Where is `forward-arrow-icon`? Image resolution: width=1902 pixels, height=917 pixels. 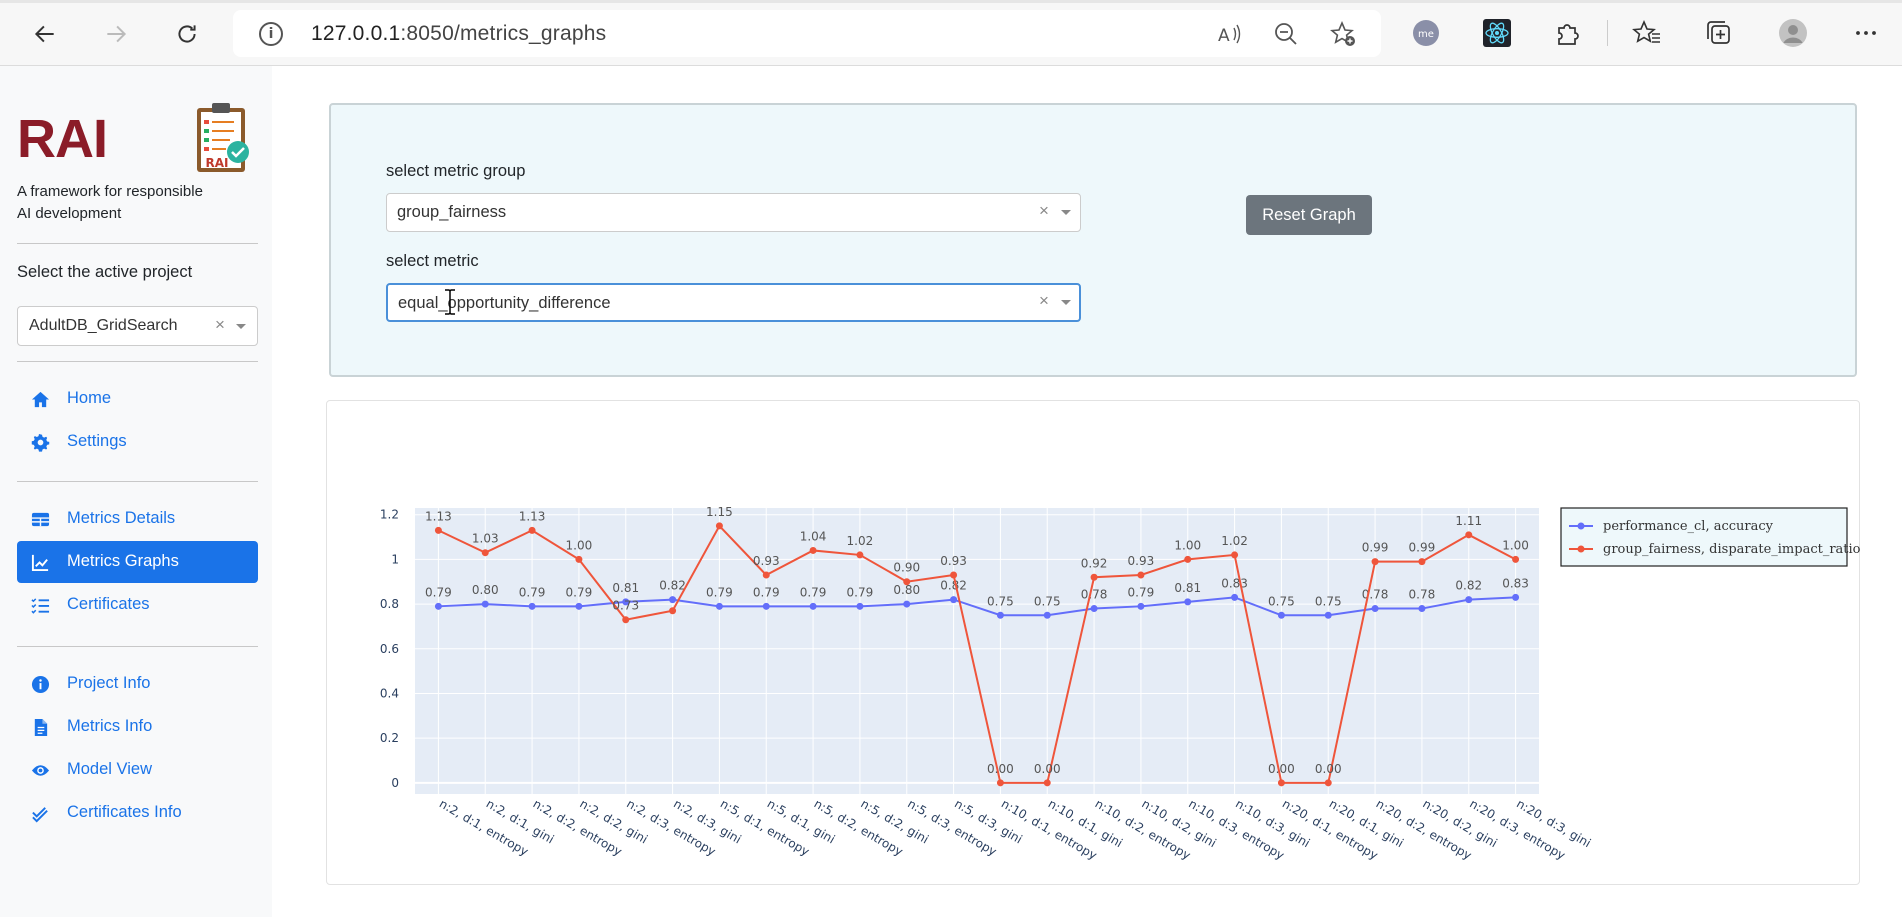
forward-arrow-icon is located at coordinates (116, 34).